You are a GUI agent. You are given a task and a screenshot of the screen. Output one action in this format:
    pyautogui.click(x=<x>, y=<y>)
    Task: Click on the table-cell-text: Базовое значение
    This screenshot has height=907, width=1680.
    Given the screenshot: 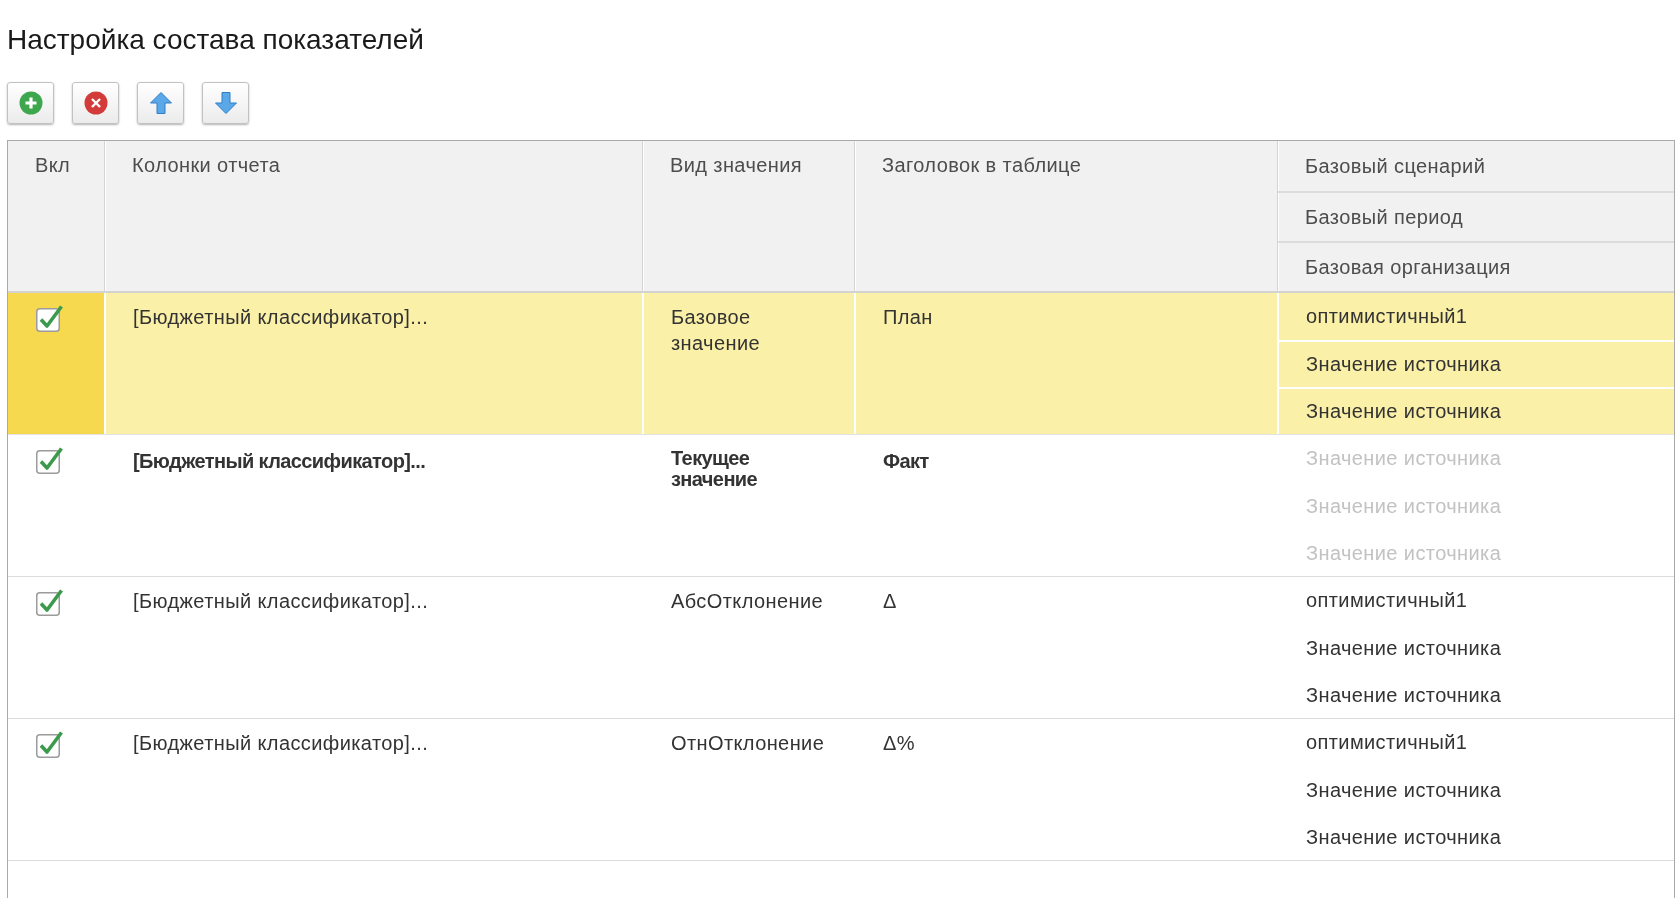 What is the action you would take?
    pyautogui.click(x=716, y=330)
    